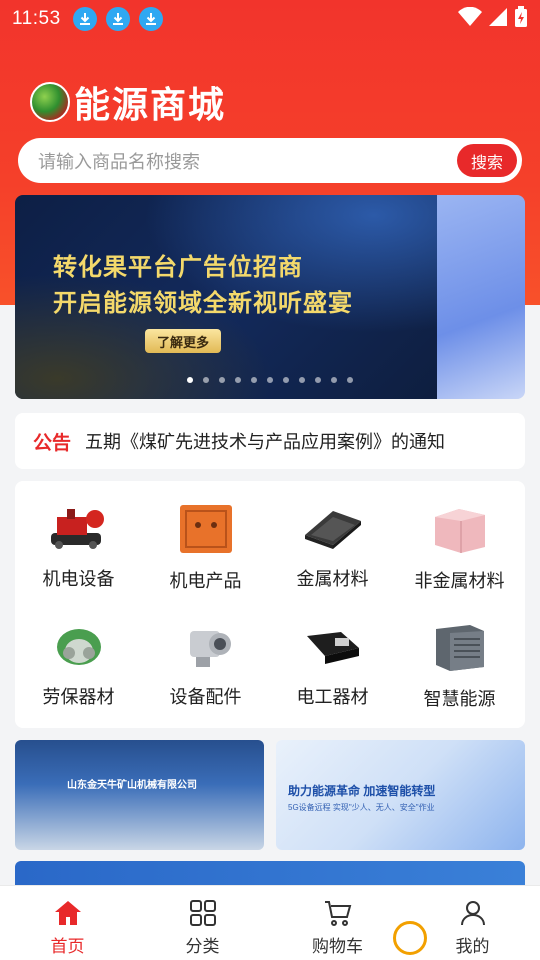  What do you see at coordinates (178, 267) in the screenshot?
I see `banner-headline: 转化果平台广告位招商` at bounding box center [178, 267].